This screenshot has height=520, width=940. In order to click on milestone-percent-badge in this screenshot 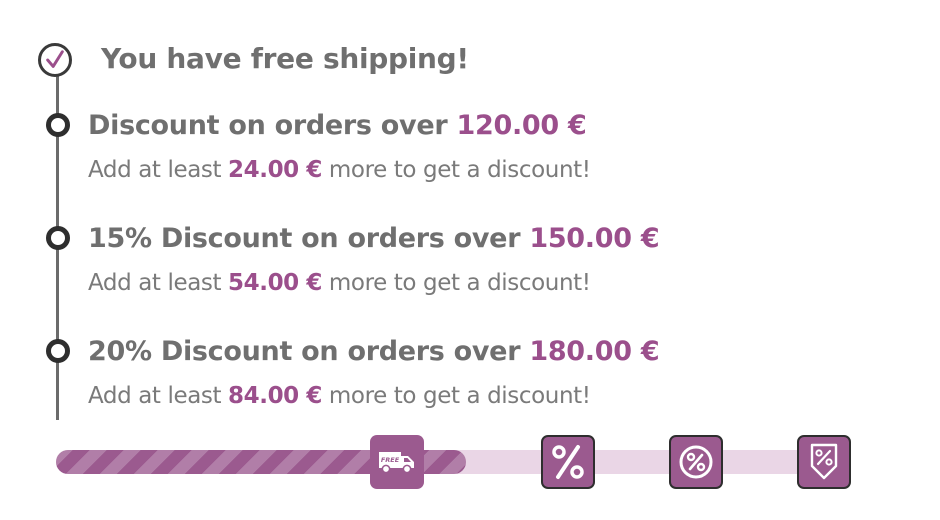, I will do `click(696, 462)`.